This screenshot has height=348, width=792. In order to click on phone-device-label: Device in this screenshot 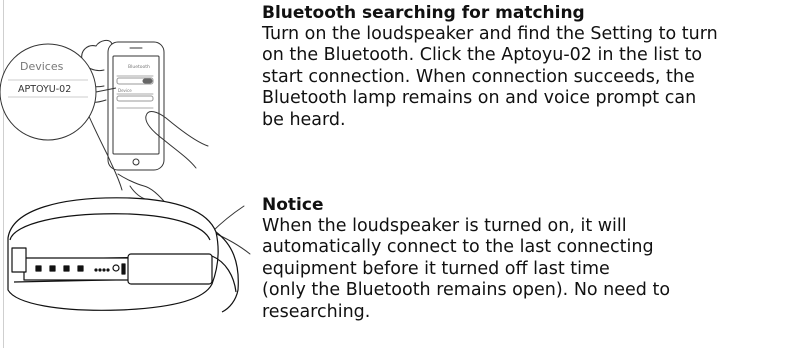, I will do `click(125, 90)`.